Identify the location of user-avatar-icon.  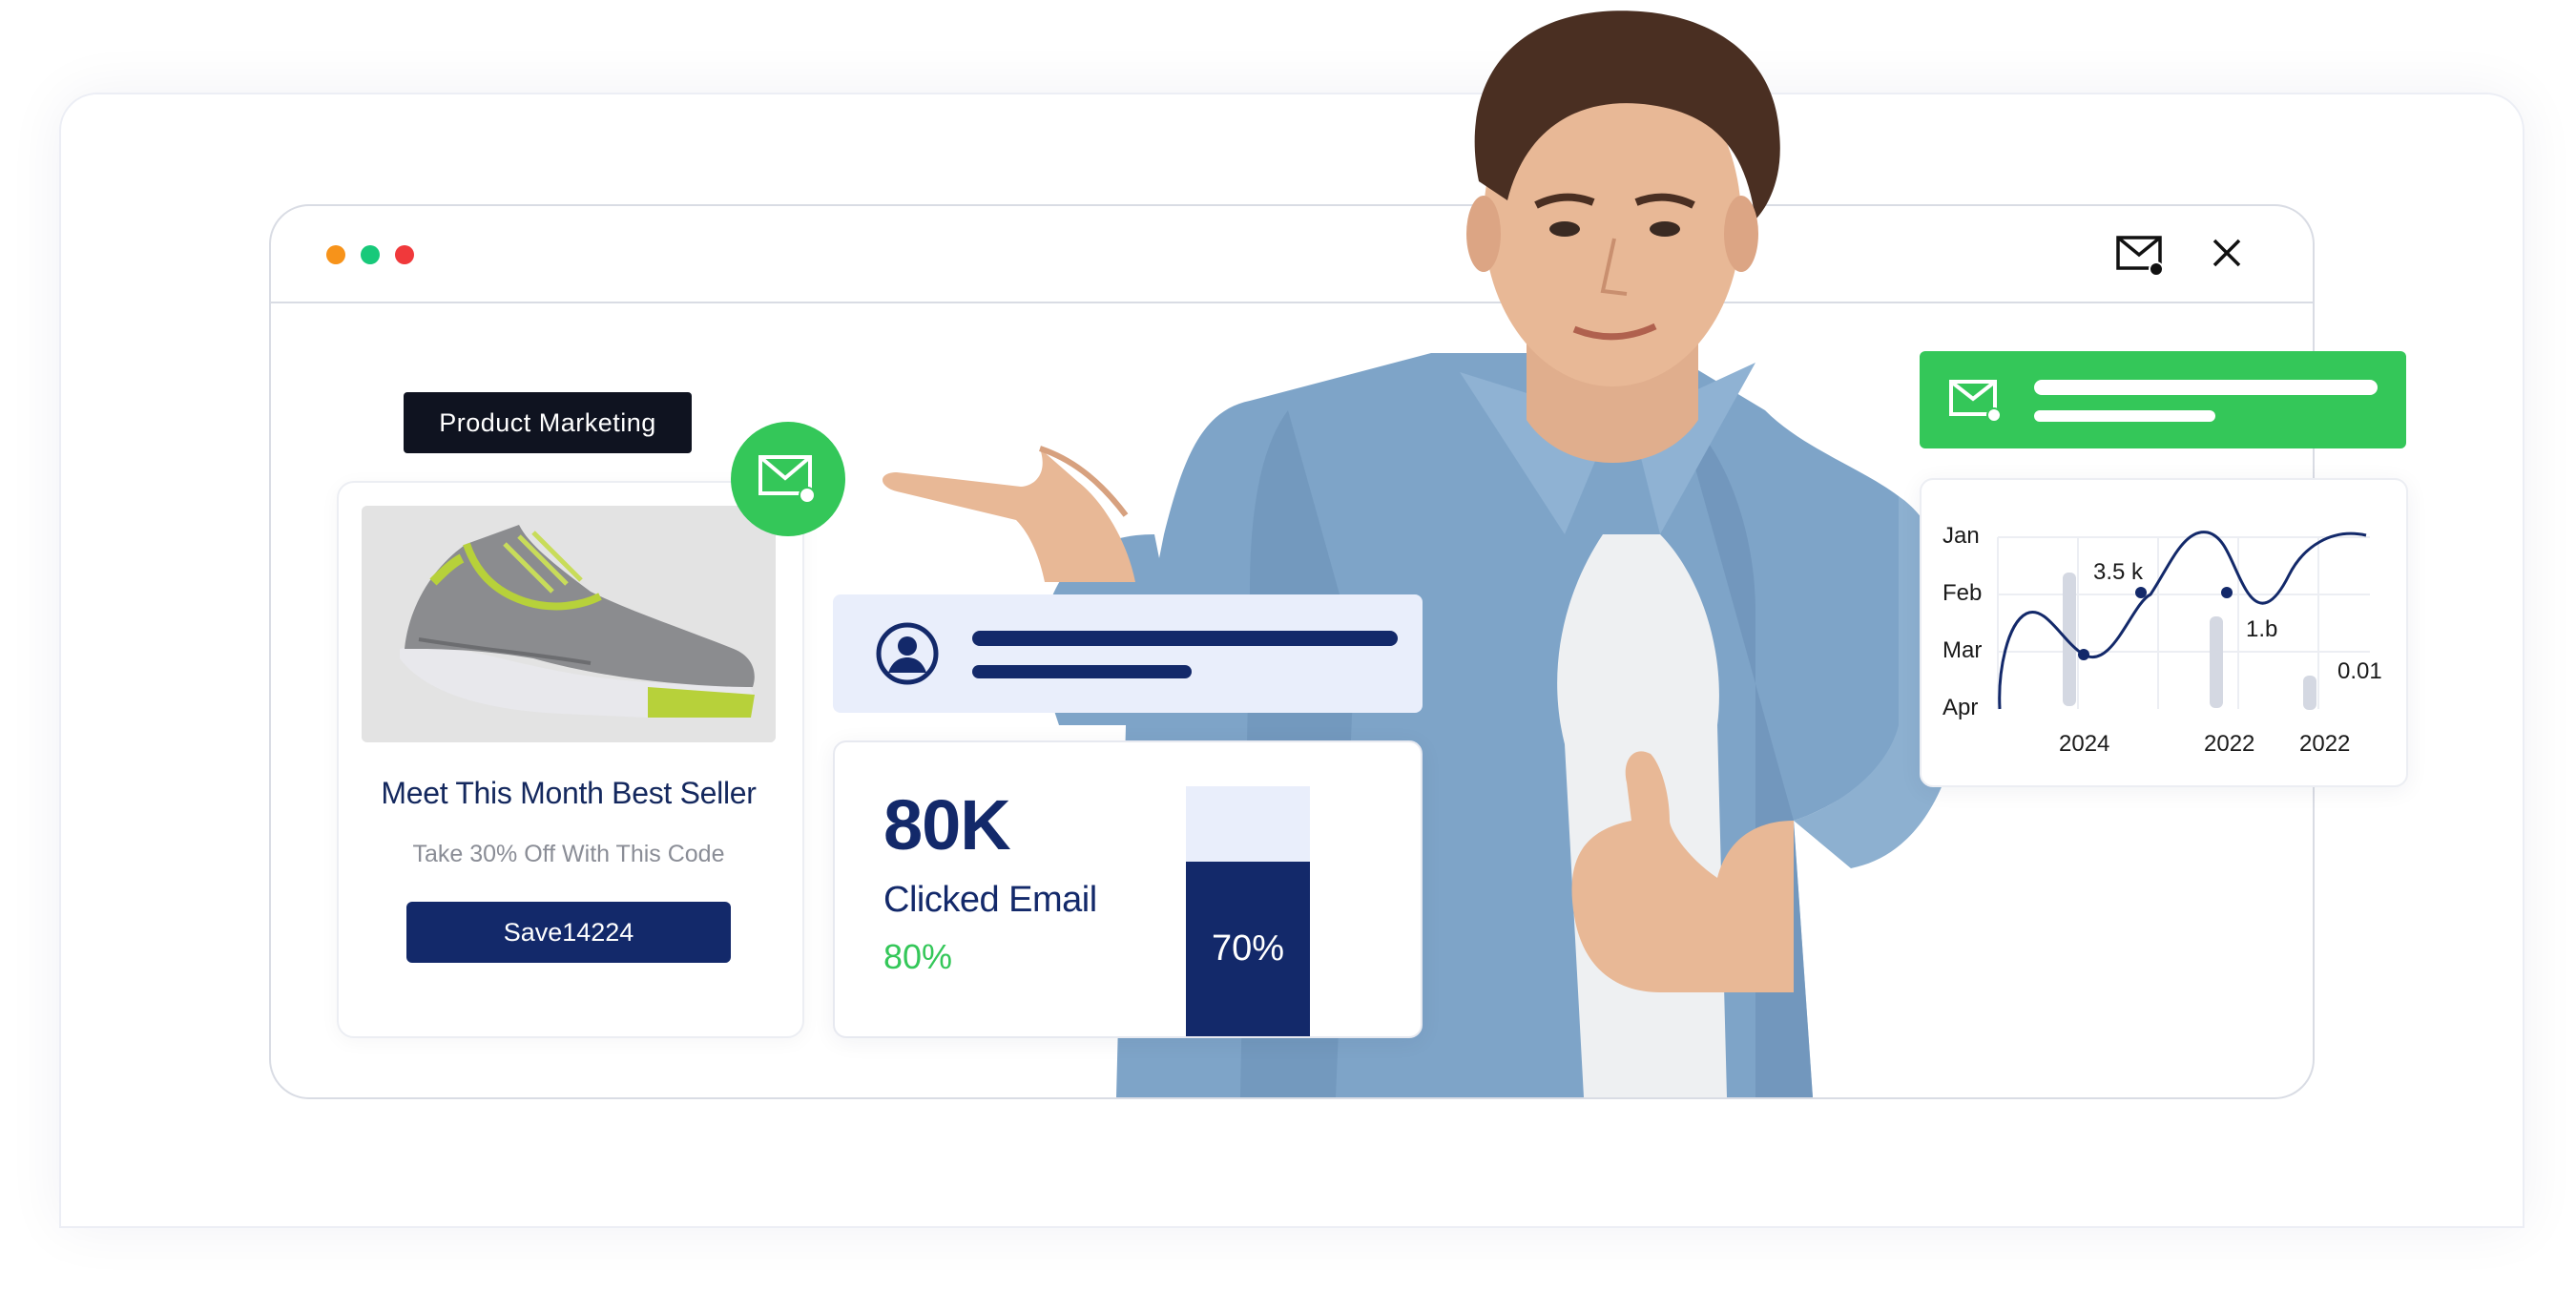
(907, 653).